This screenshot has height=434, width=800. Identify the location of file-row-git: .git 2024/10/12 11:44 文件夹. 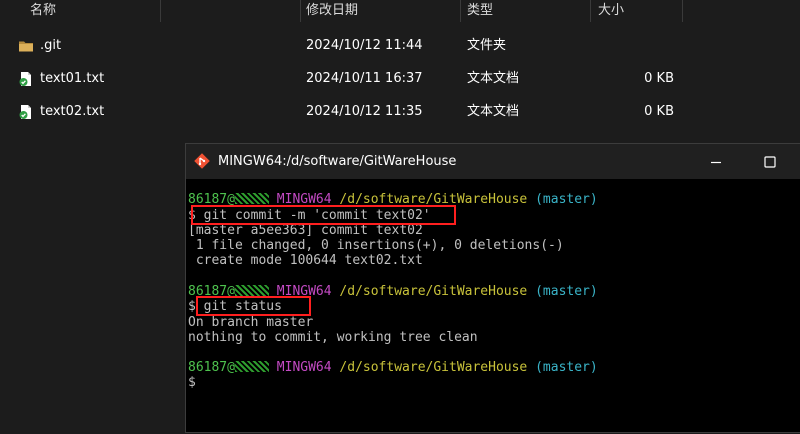
(400, 46).